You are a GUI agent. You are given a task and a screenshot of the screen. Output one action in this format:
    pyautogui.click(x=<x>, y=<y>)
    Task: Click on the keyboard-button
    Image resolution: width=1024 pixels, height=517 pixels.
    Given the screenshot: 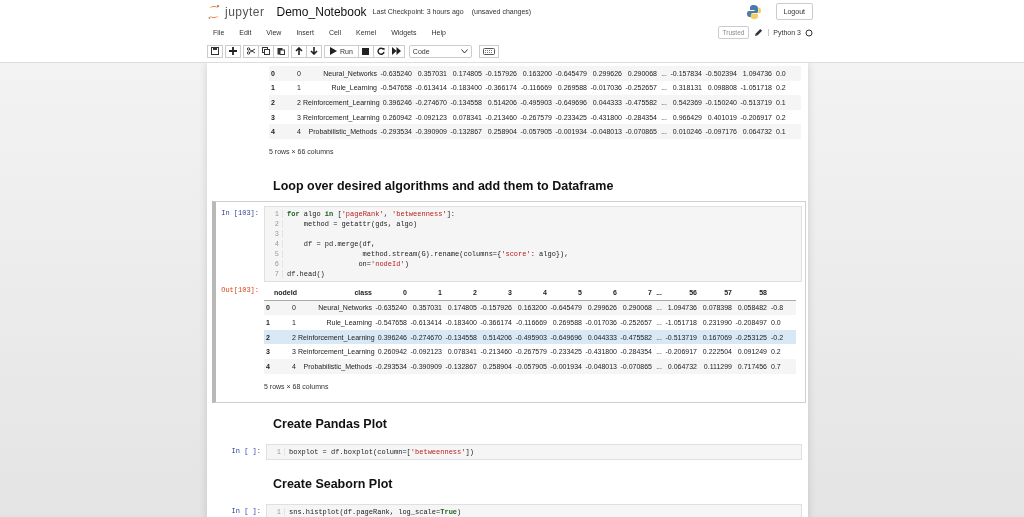 What is the action you would take?
    pyautogui.click(x=488, y=51)
    